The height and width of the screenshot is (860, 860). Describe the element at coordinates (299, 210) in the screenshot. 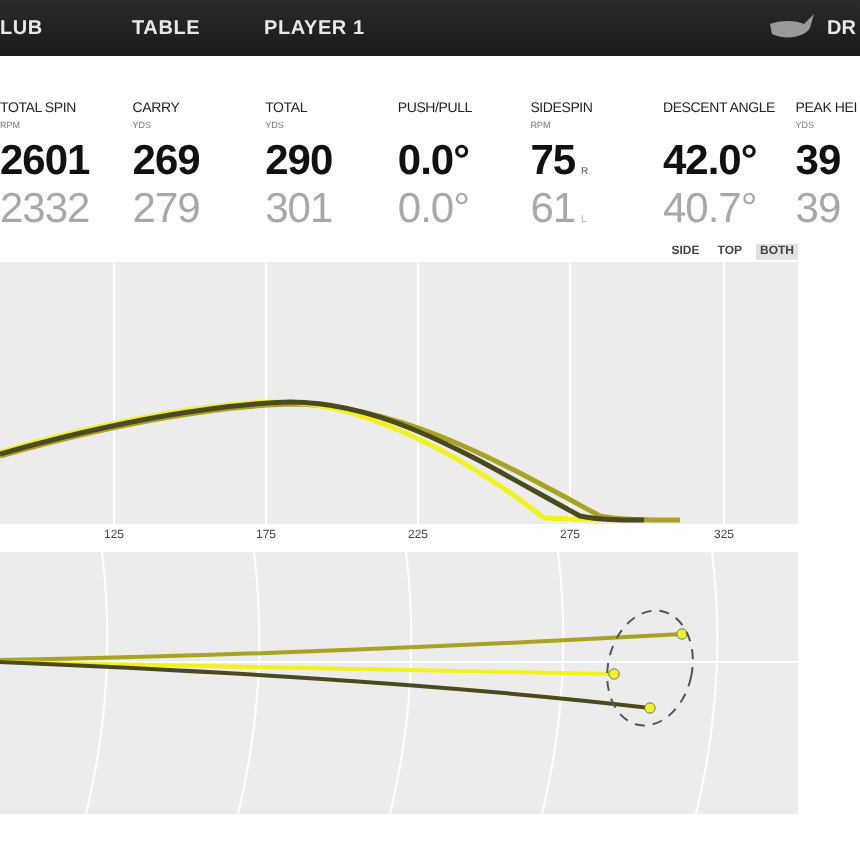

I see `previous-value: 301` at that location.